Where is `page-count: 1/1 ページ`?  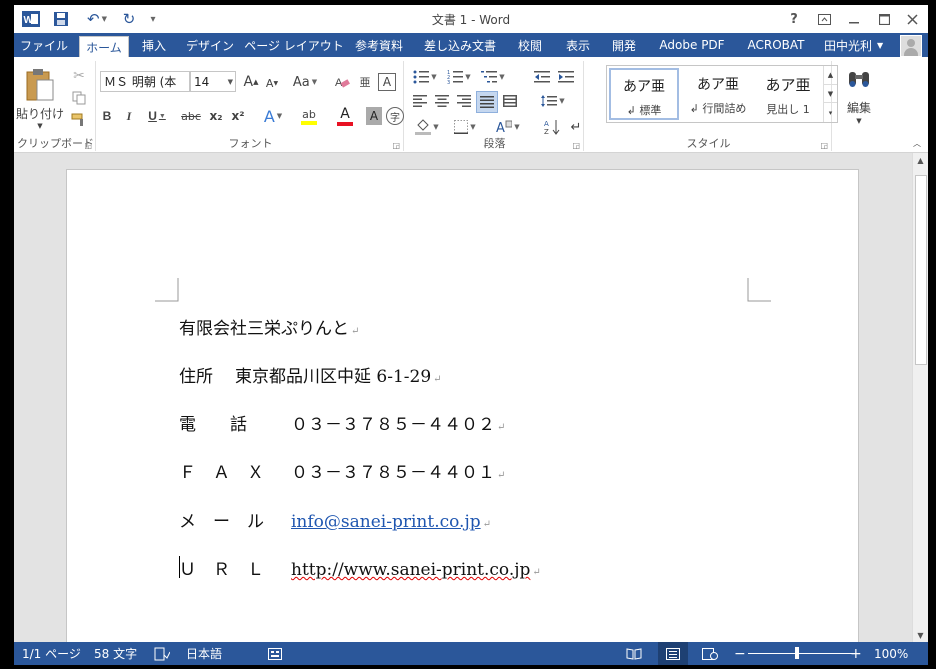
page-count: 1/1 ページ is located at coordinates (51, 653).